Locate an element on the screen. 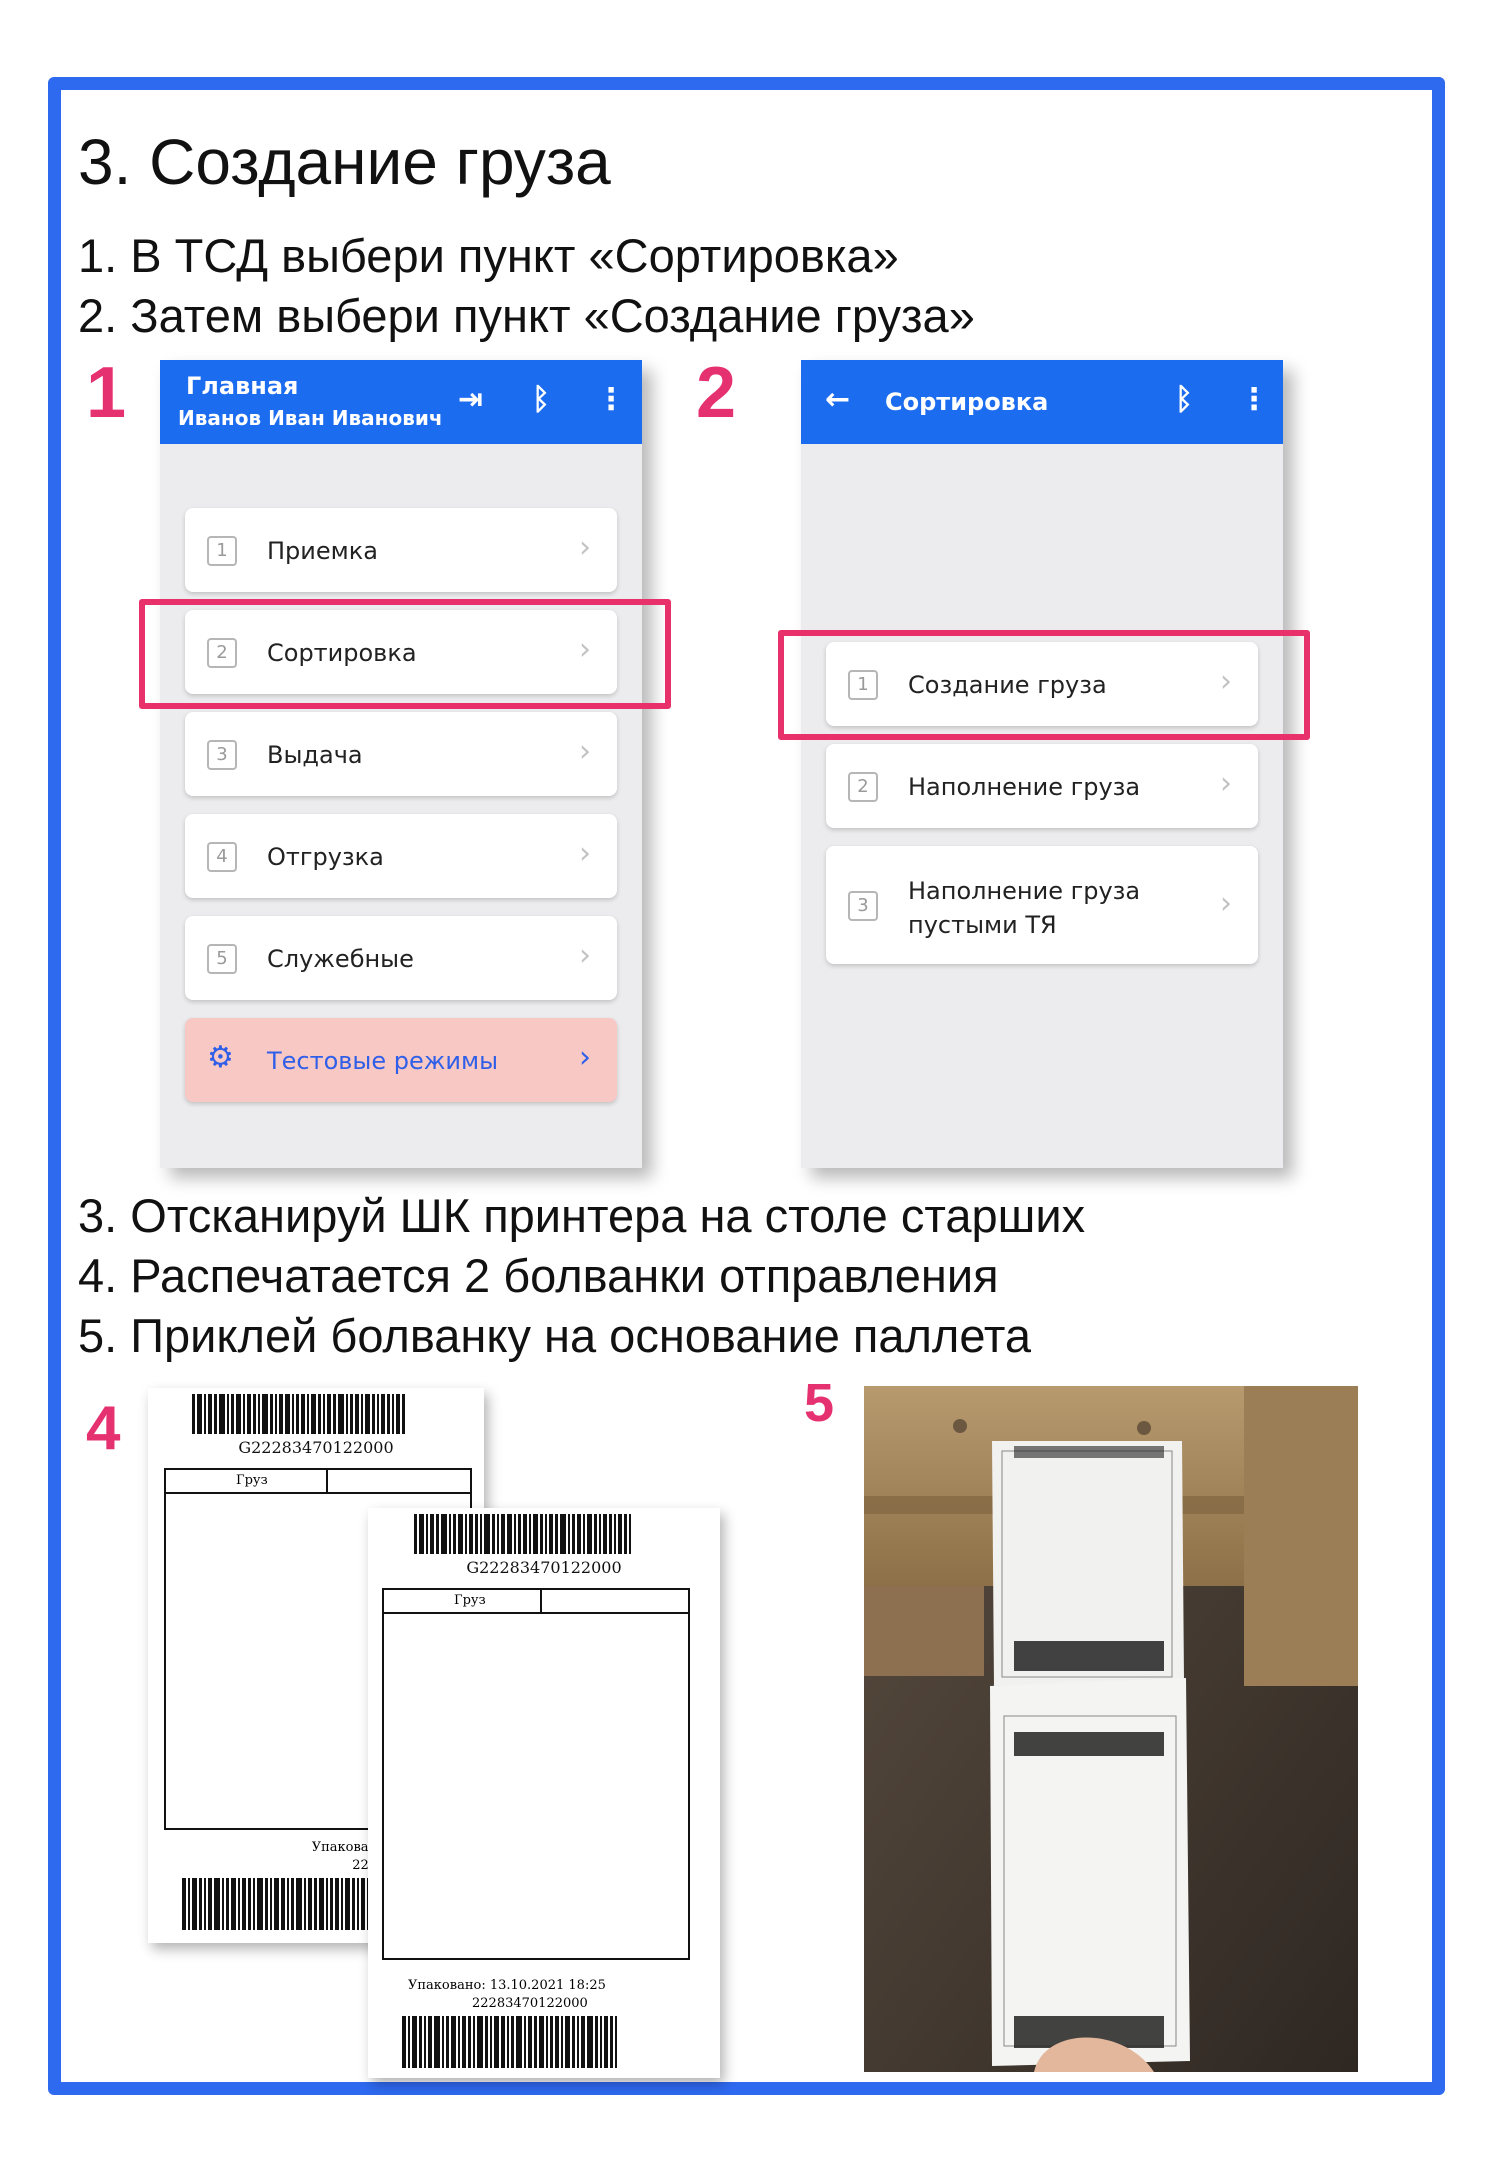 The width and height of the screenshot is (1500, 2167). marker-5: 5 is located at coordinates (819, 1403).